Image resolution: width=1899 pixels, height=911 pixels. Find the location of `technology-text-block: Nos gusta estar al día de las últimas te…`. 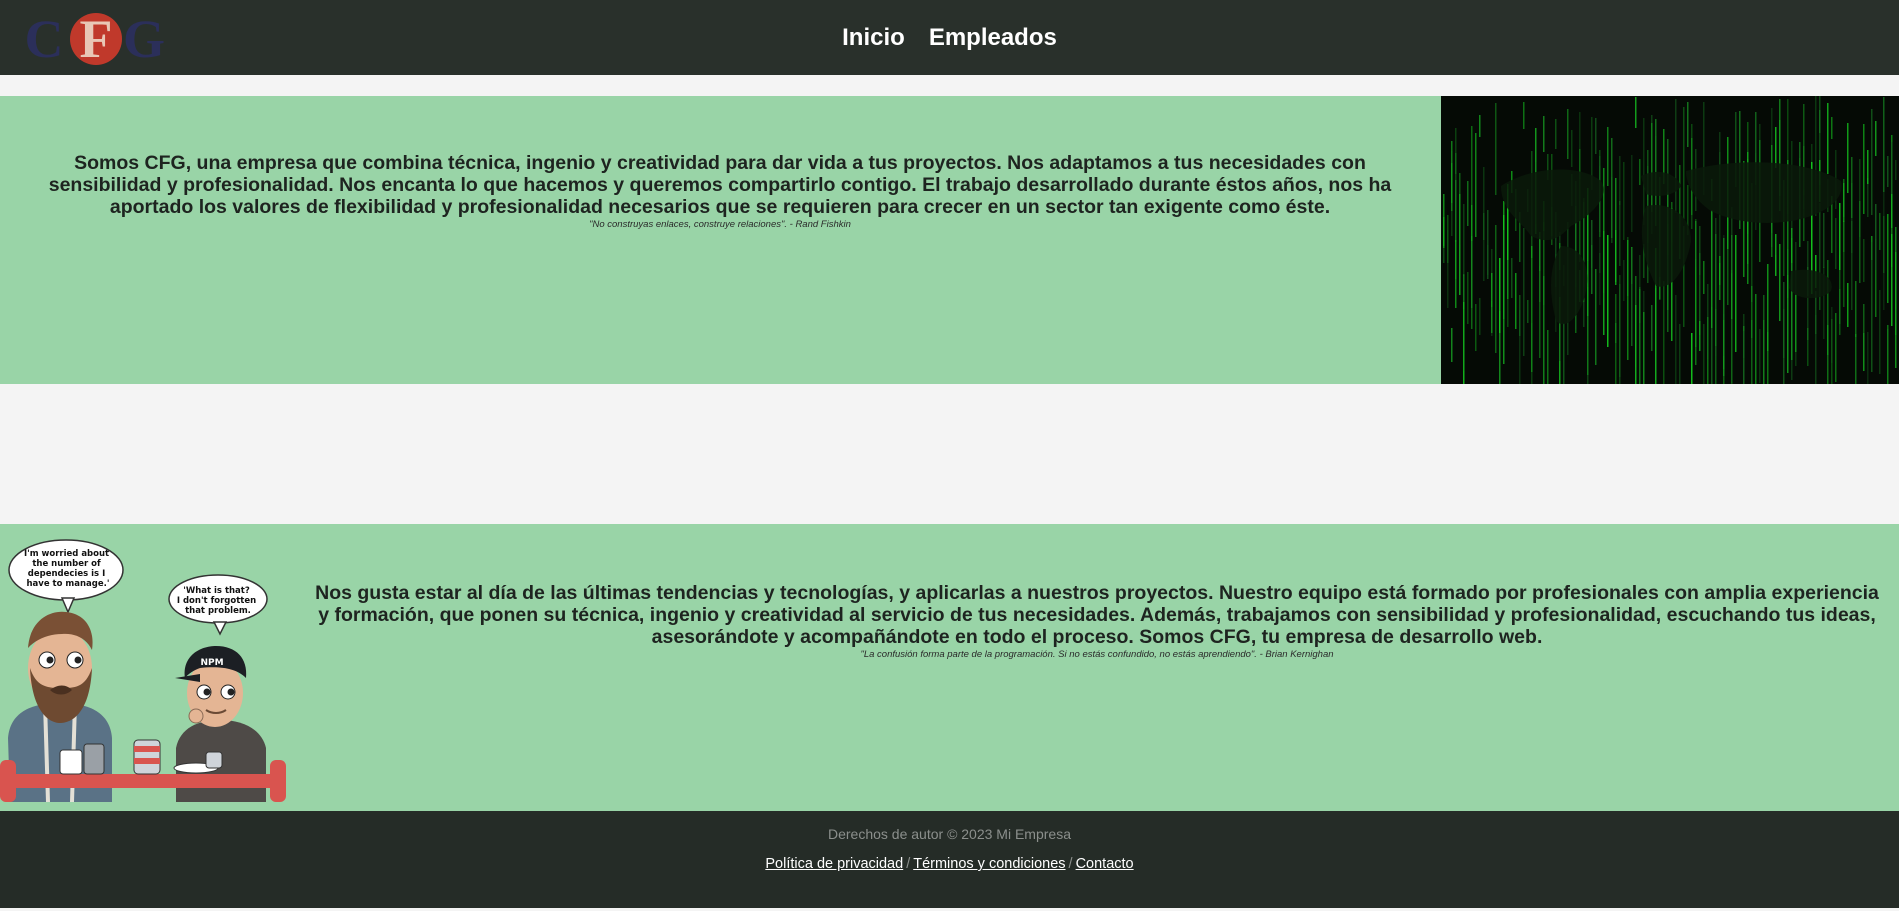

technology-text-block: Nos gusta estar al día de las últimas te… is located at coordinates (1097, 621).